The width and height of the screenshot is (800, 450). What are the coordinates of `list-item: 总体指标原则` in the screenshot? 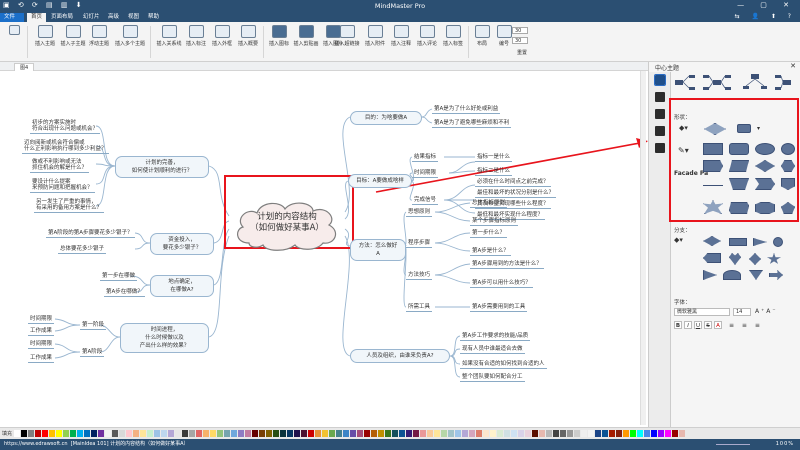 It's located at (489, 203).